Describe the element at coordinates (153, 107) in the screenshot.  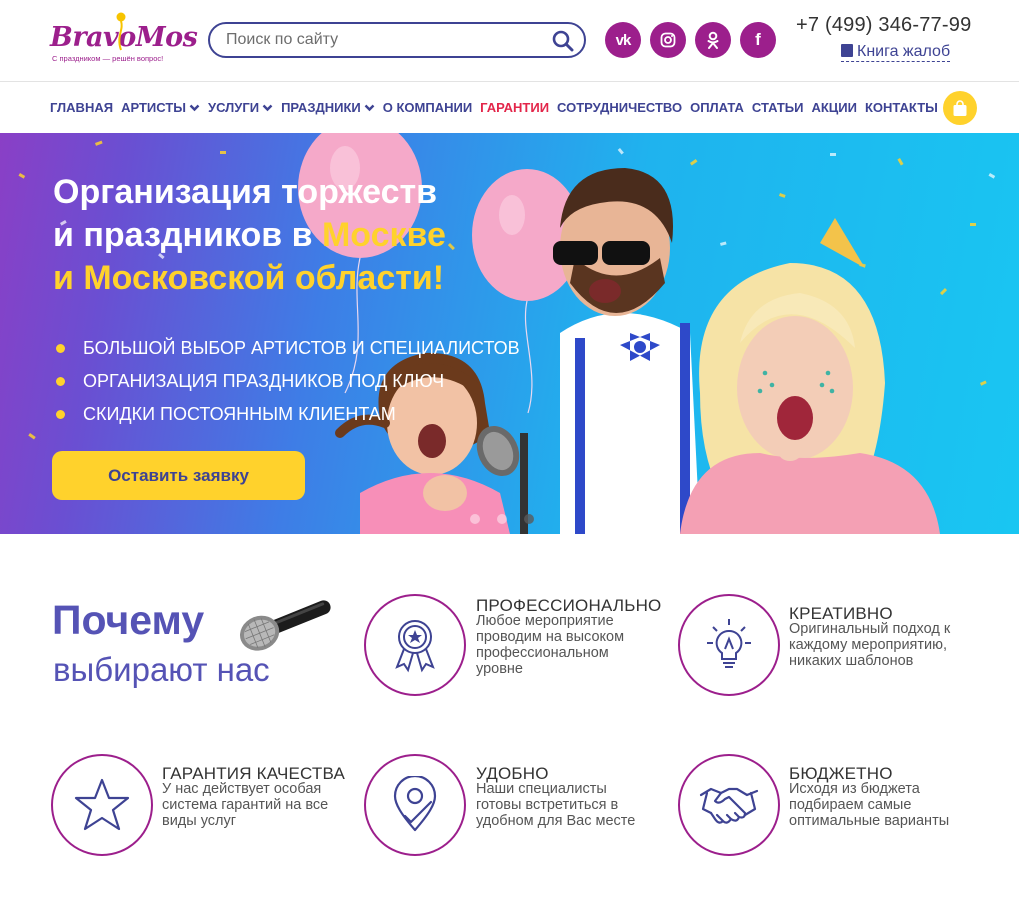
I see `nav-item-label: АРТИСТЫ` at that location.